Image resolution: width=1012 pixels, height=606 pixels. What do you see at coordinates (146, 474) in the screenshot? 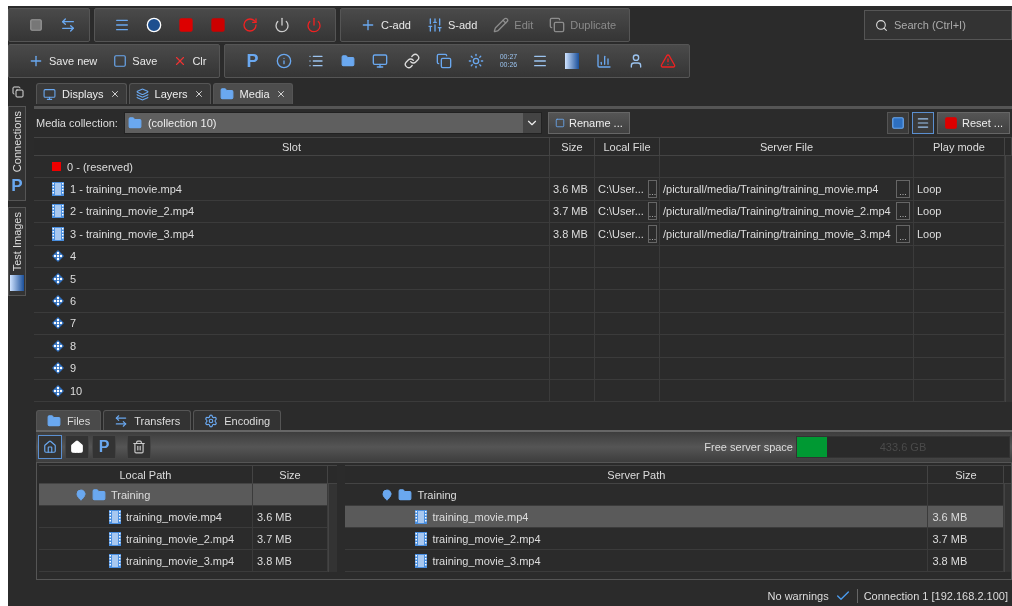
I see `column-header: Local Path` at bounding box center [146, 474].